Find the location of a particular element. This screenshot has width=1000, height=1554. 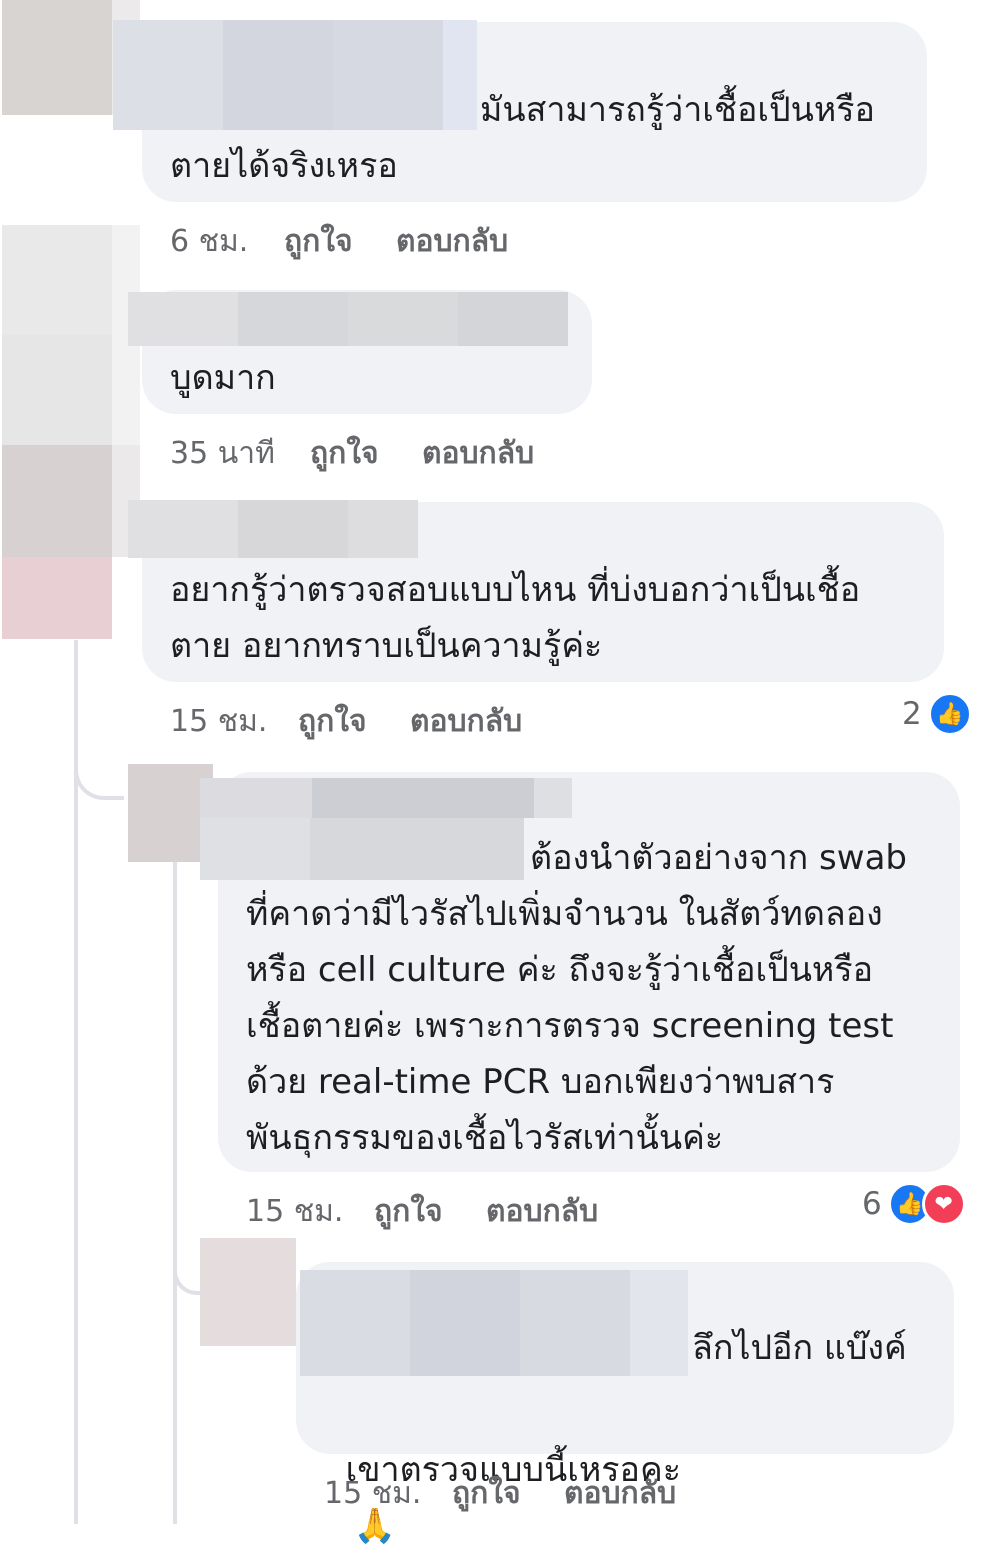

reply-text: พันธุกรรมของเชื้อไวรัสเท่านั้นค่ะ is located at coordinates (485, 1138).